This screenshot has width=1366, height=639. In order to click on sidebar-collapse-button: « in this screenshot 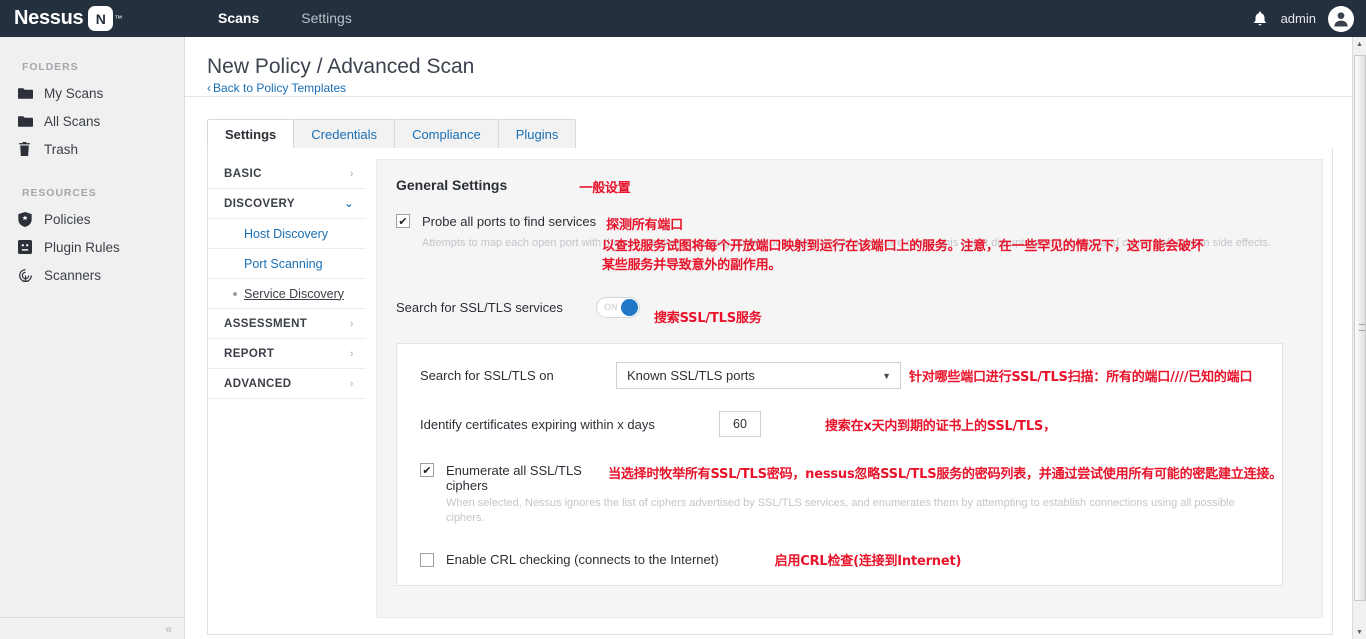, I will do `click(92, 628)`.